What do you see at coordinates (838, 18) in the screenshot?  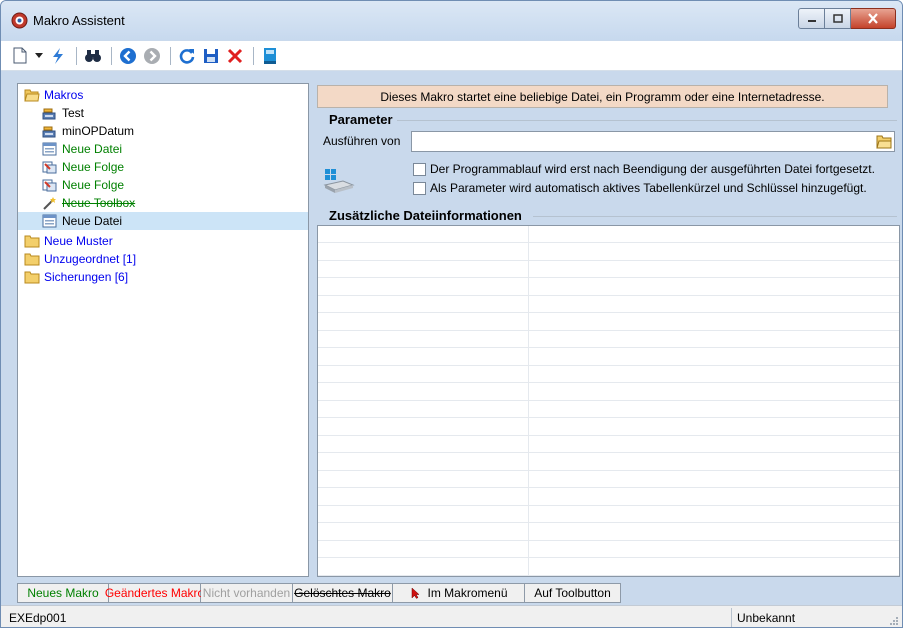 I see `maximize-button` at bounding box center [838, 18].